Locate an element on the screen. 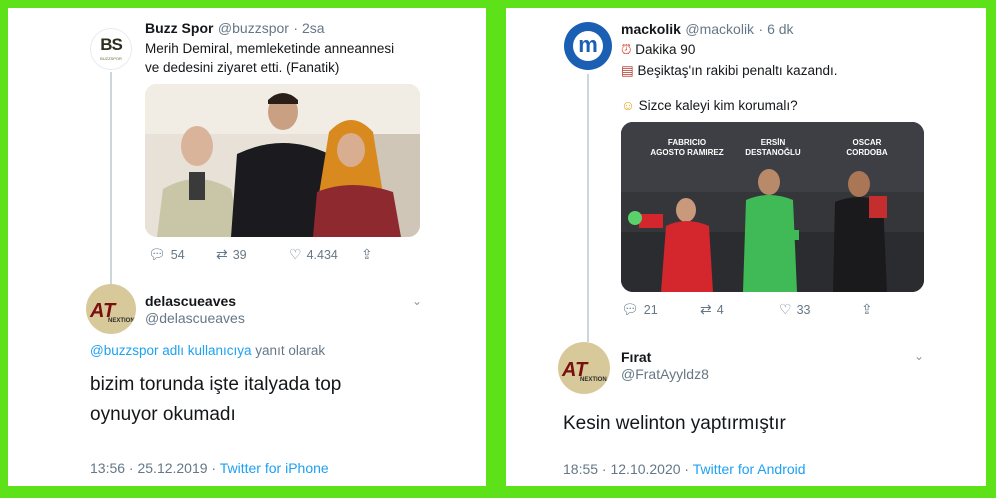  retweet-count: 39 is located at coordinates (239, 254).